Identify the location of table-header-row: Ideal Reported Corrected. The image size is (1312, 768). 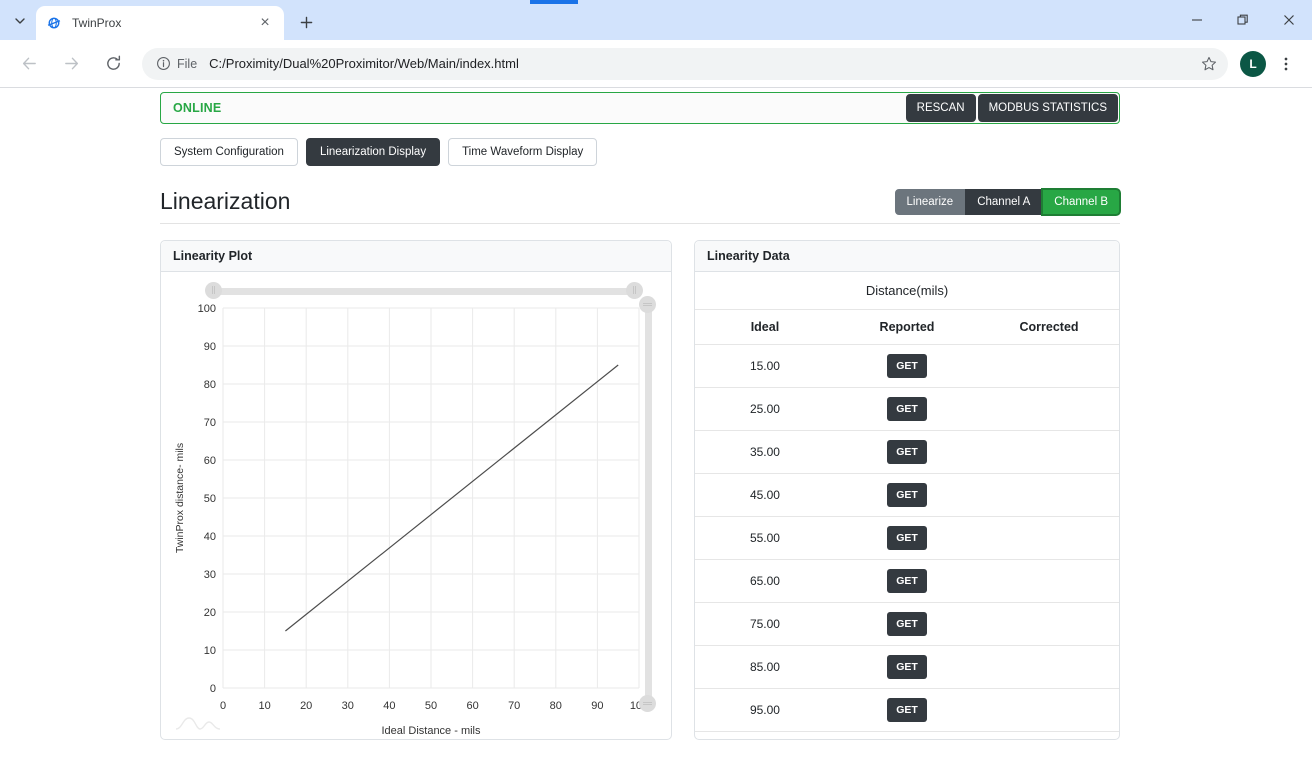
(907, 327).